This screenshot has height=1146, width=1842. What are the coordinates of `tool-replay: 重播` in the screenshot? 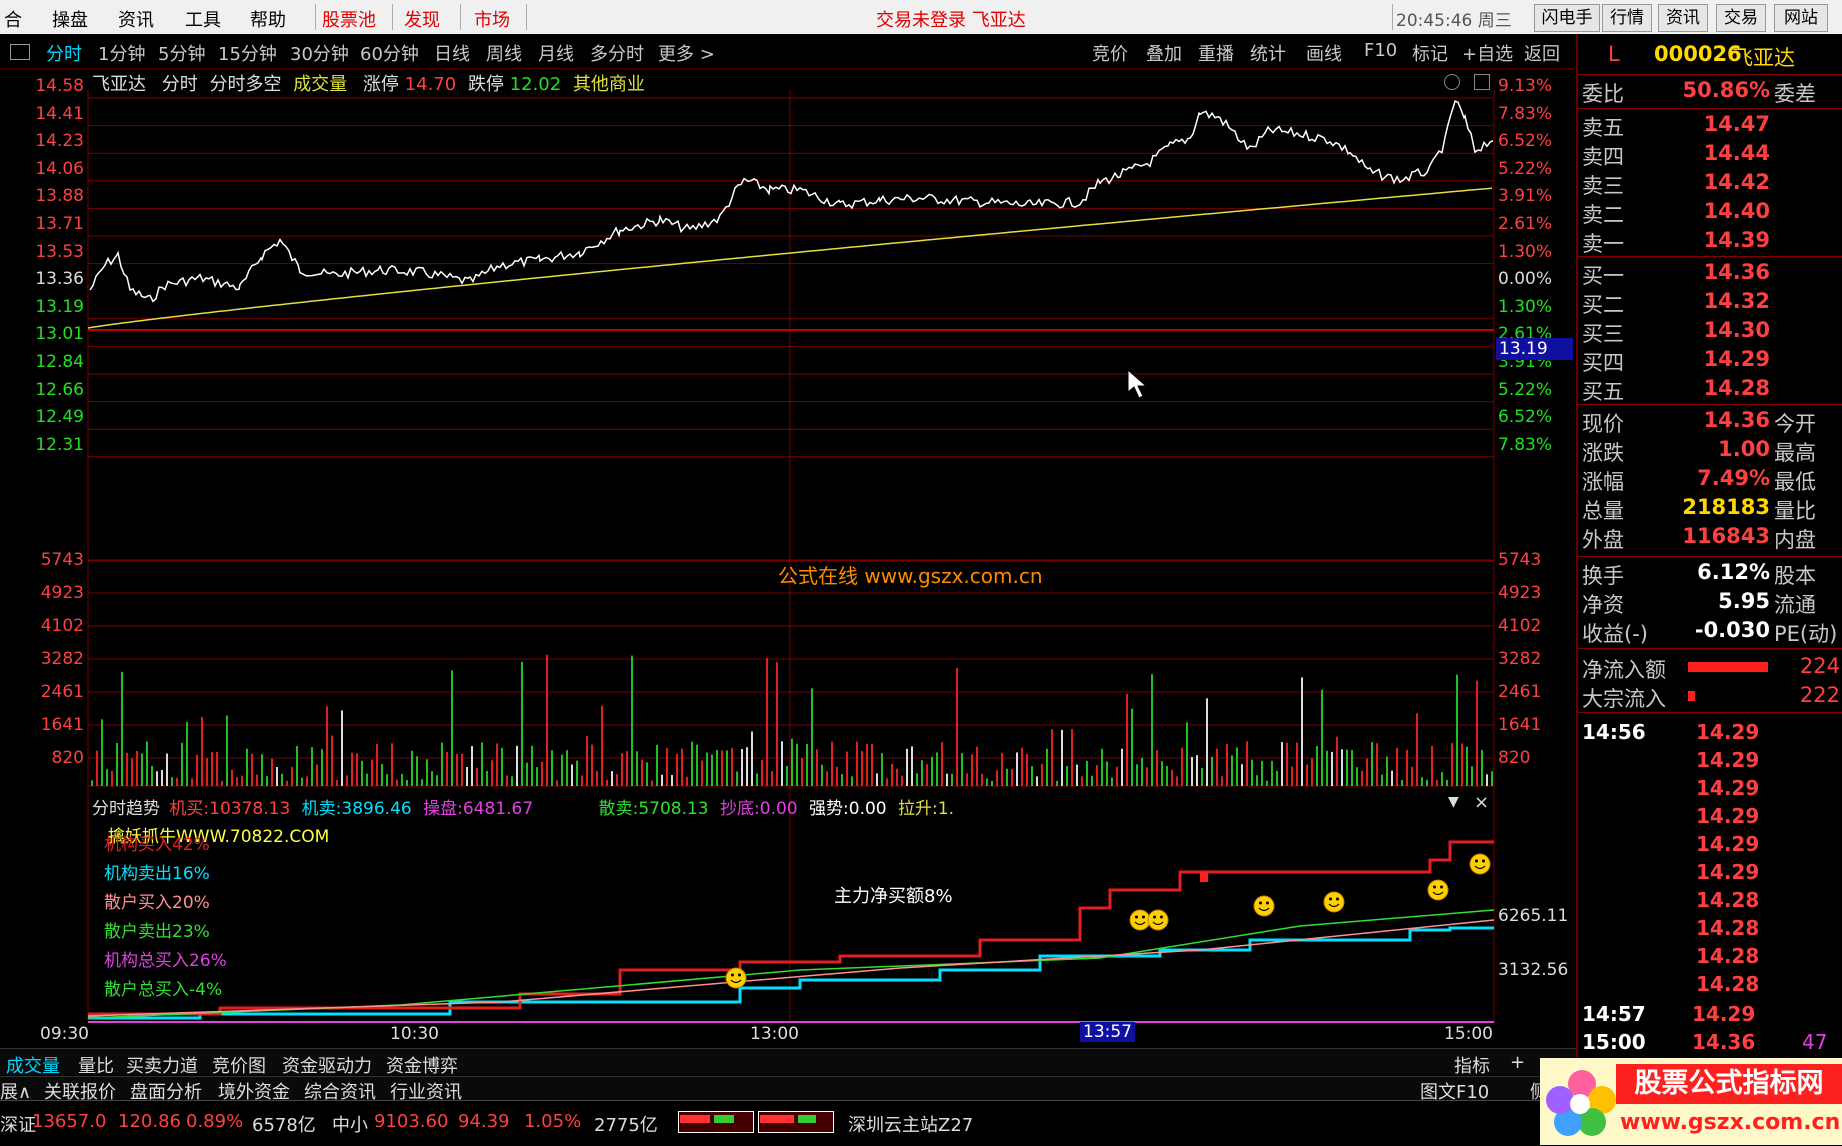 It's located at (1216, 53).